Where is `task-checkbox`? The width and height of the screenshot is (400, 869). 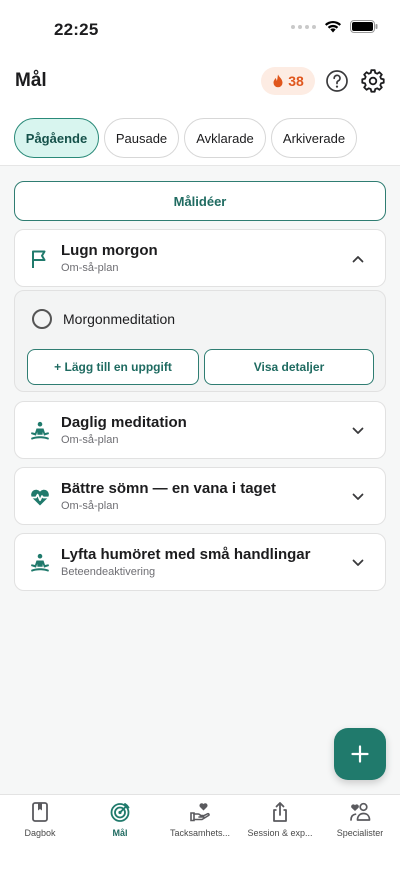
task-checkbox is located at coordinates (42, 319).